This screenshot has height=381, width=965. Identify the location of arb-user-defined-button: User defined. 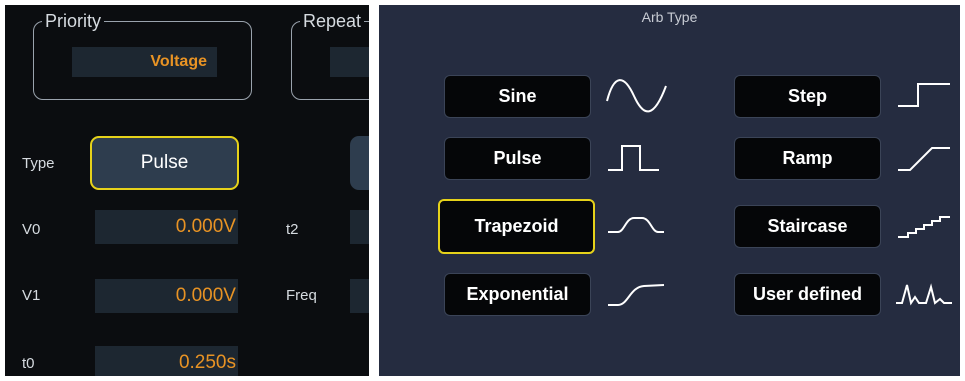
(807, 294).